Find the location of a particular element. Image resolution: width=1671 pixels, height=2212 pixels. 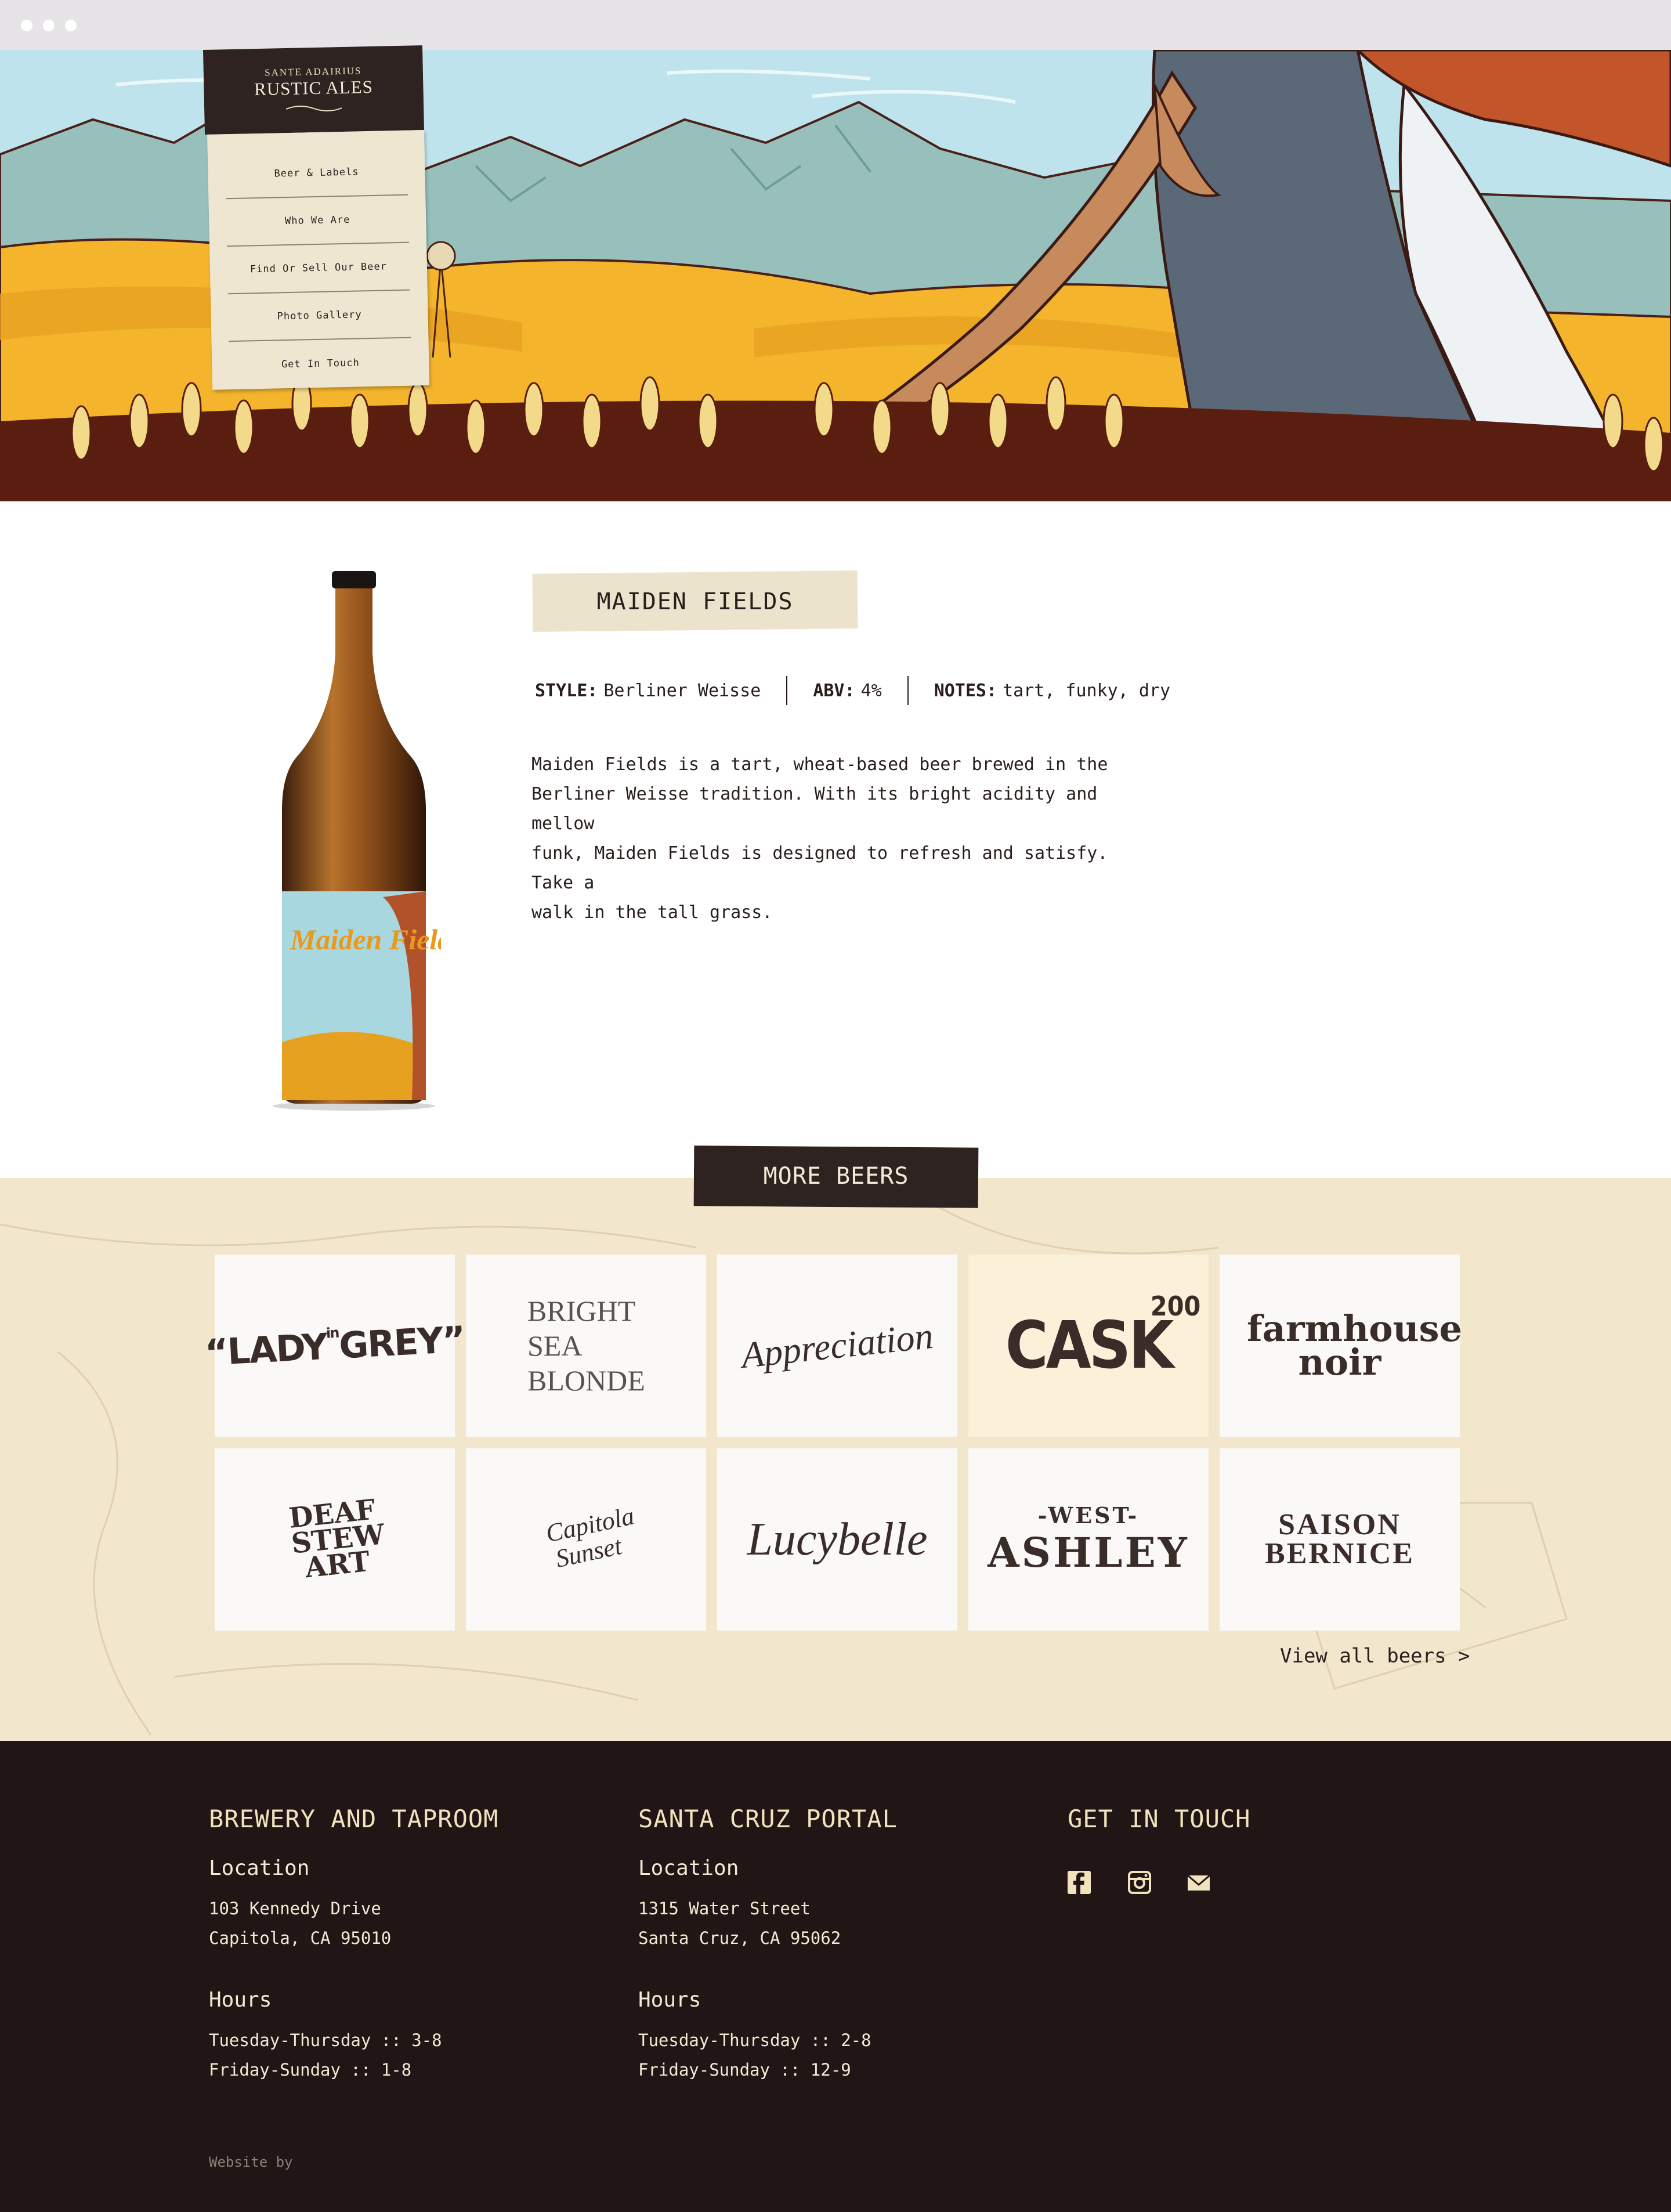

address-line: Capitola, CA 95010 is located at coordinates (300, 1938).